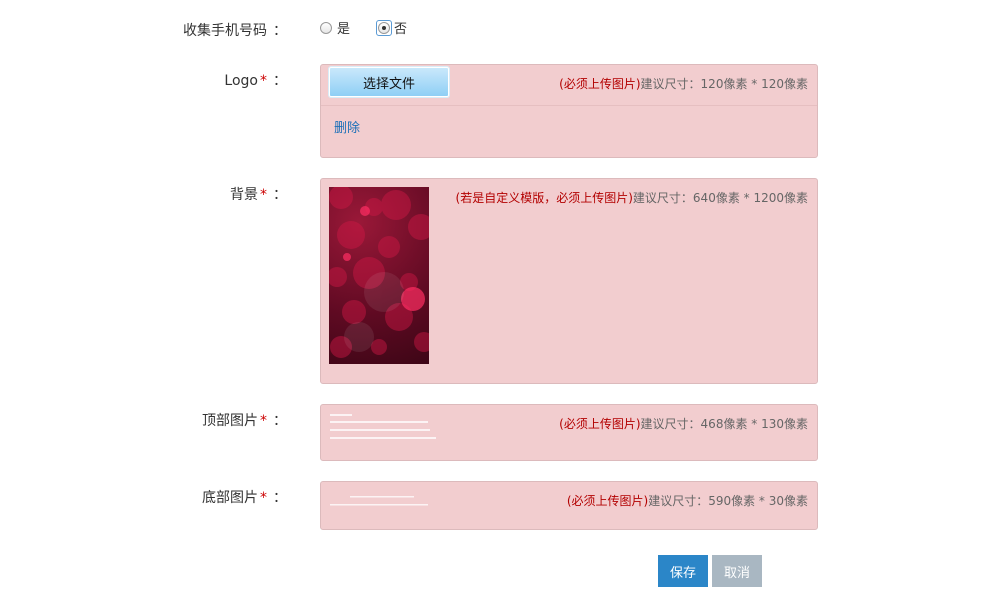 This screenshot has height=591, width=1000. I want to click on background-hint: (若是自定义模版，必须上传图片)建议尺寸：640像素 * 1200像素, so click(631, 198).